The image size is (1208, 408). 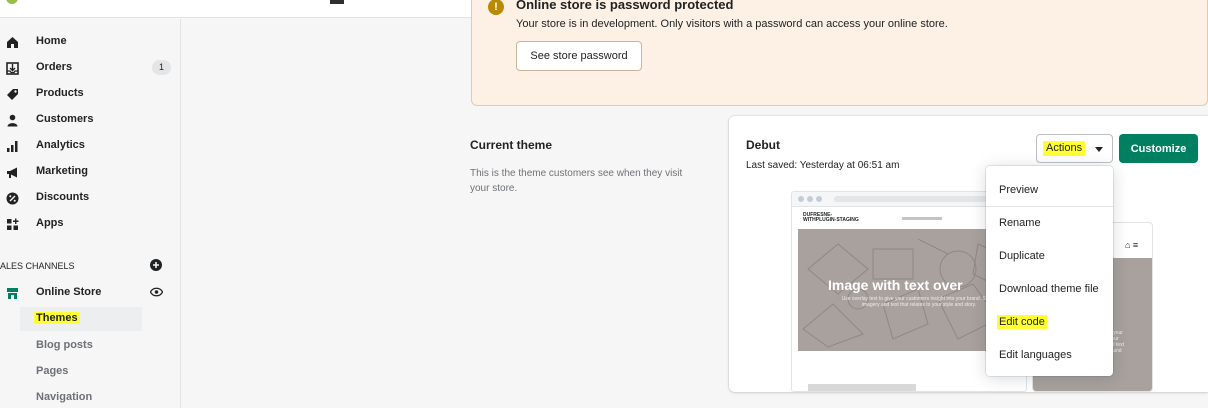 I want to click on actions-button-label: Actions, so click(x=1064, y=148).